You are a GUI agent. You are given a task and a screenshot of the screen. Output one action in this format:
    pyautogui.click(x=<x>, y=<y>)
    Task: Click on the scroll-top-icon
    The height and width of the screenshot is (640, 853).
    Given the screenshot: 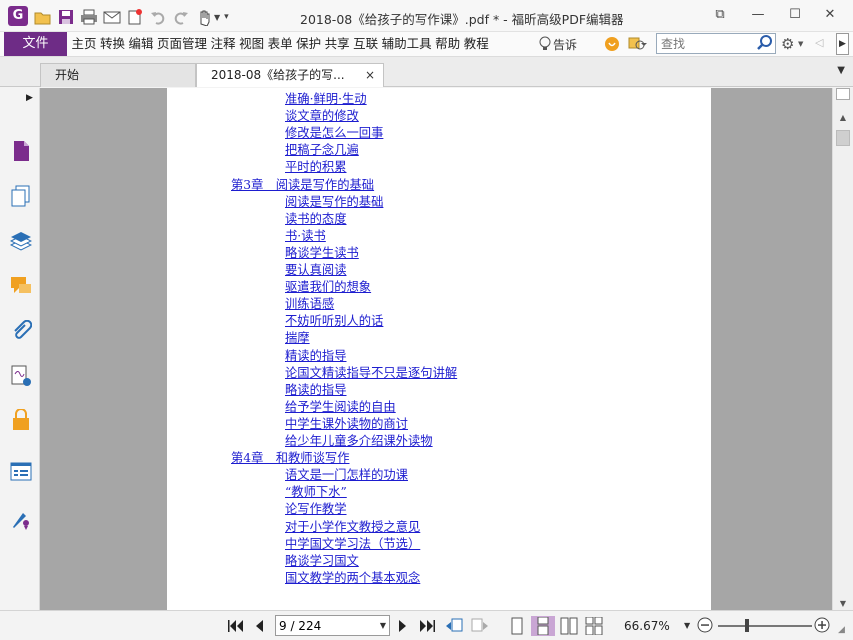 What is the action you would take?
    pyautogui.click(x=843, y=94)
    